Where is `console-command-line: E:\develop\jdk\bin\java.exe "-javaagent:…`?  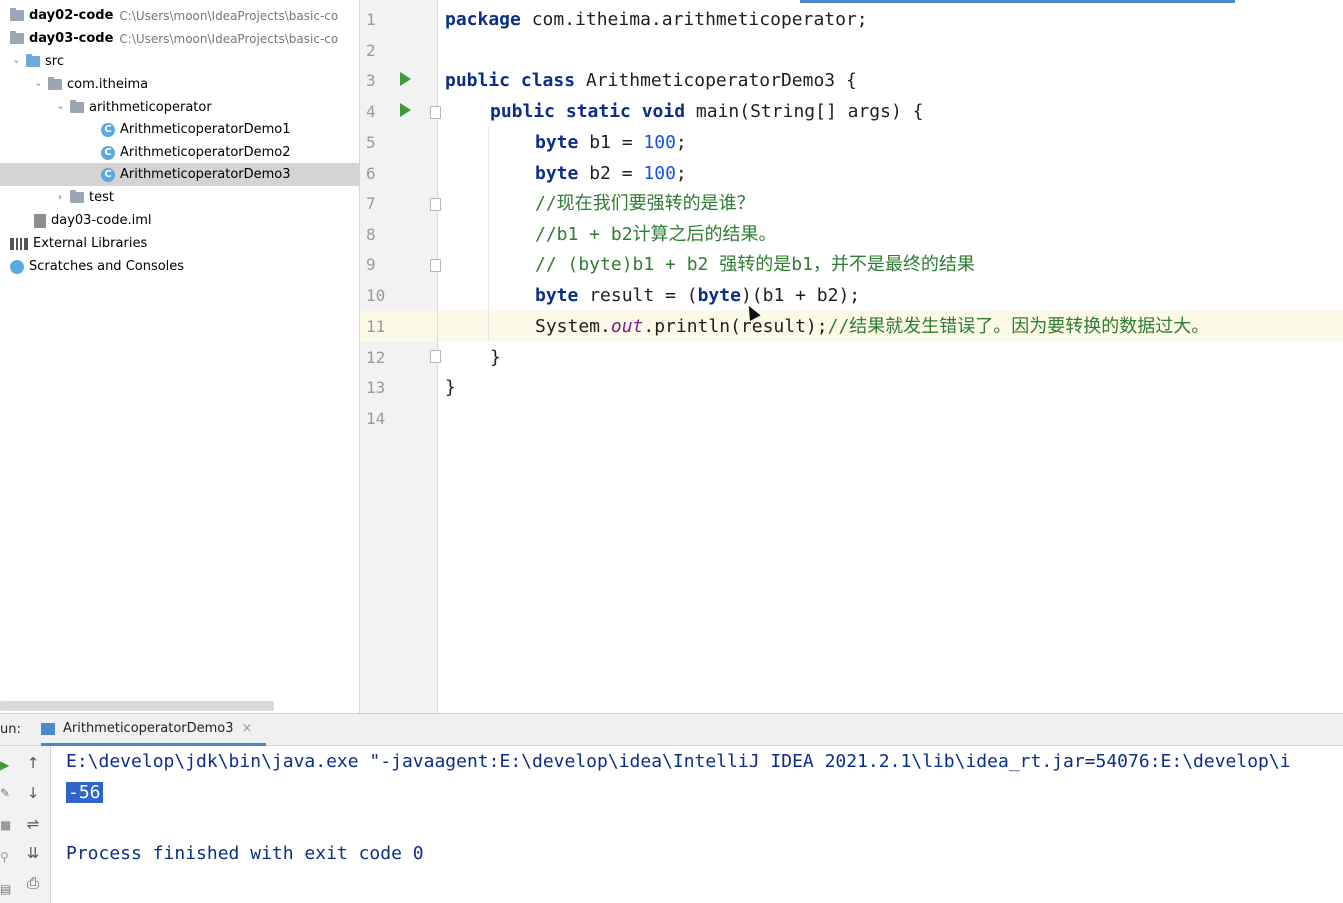 console-command-line: E:\develop\jdk\bin\java.exe "-javaagent:… is located at coordinates (678, 761).